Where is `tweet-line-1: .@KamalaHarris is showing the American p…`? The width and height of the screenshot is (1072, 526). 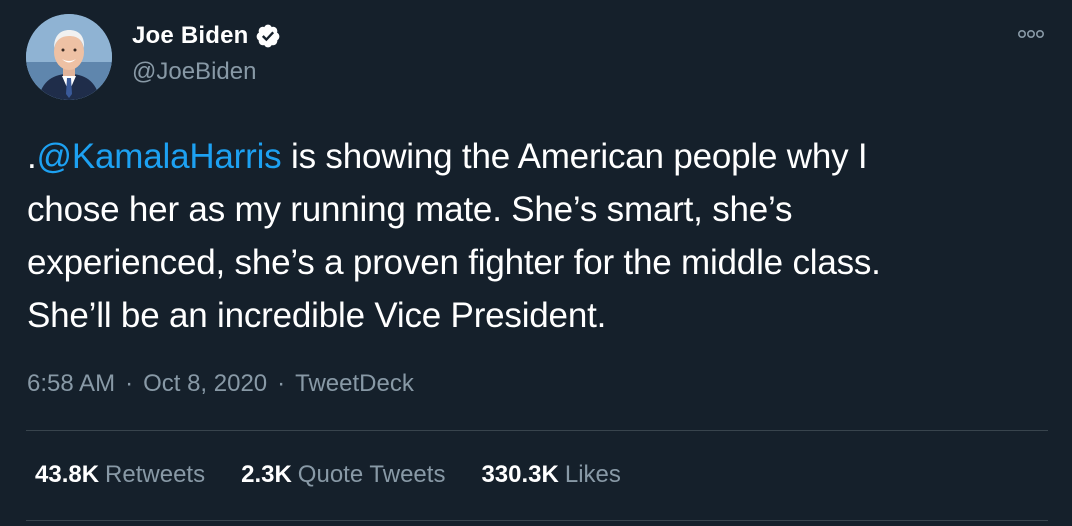 tweet-line-1: .@KamalaHarris is showing the American p… is located at coordinates (532, 156).